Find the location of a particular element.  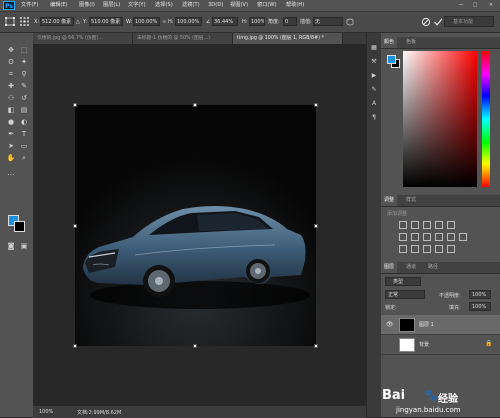

cancel-transform-icon is located at coordinates (426, 22).